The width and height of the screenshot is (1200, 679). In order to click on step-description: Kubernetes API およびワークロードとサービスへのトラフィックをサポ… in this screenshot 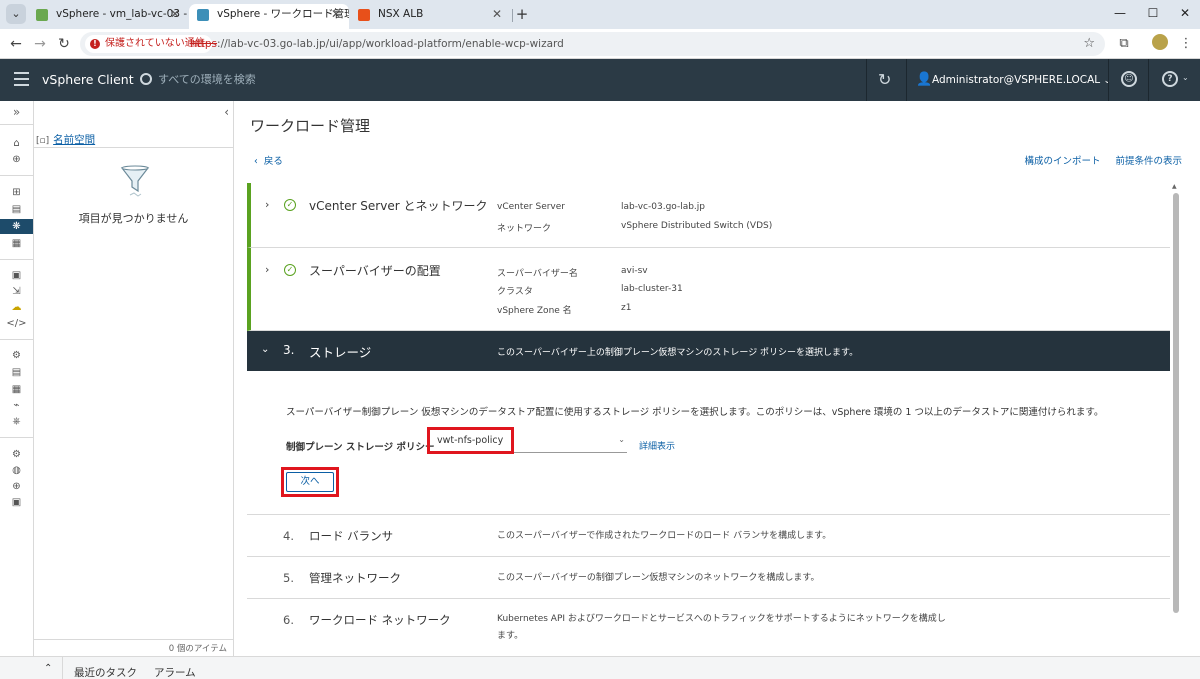, I will do `click(721, 627)`.